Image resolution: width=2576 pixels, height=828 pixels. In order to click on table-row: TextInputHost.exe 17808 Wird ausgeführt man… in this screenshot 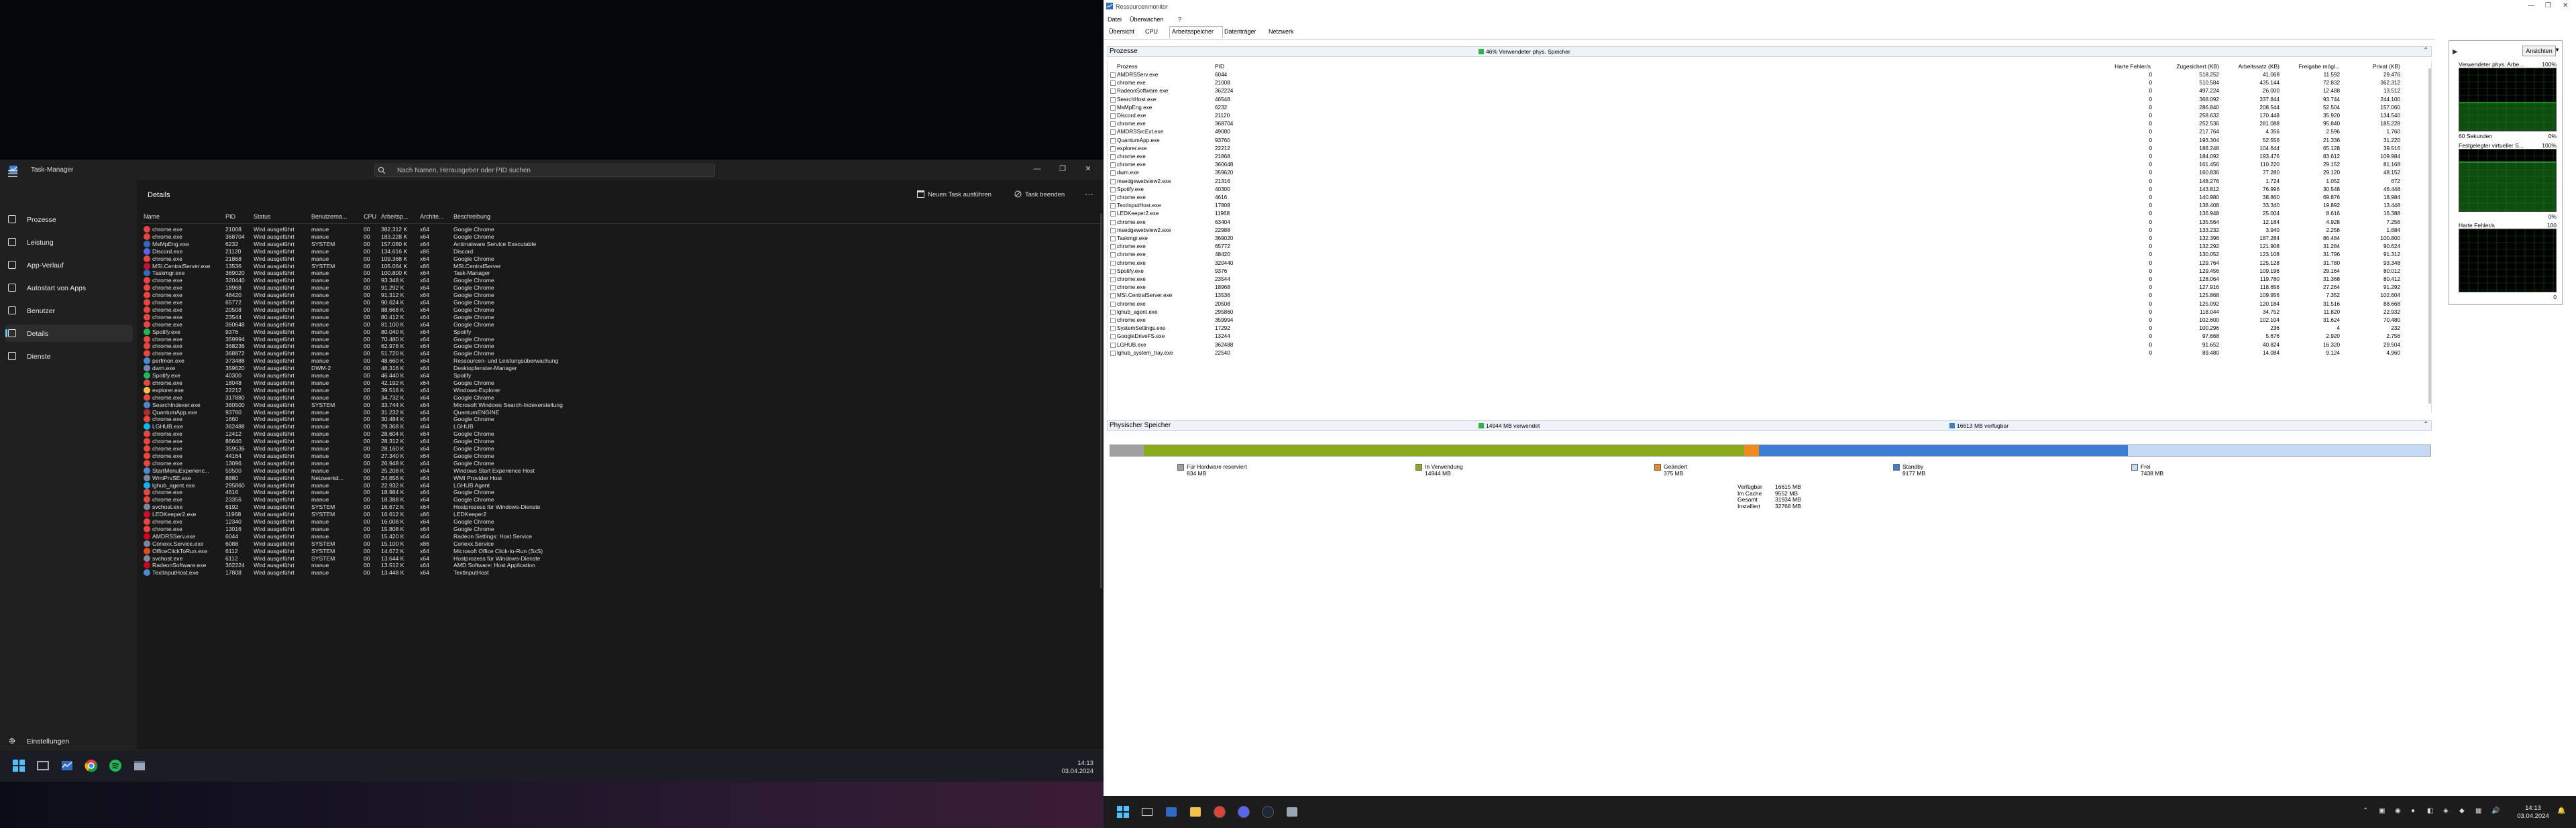, I will do `click(623, 573)`.